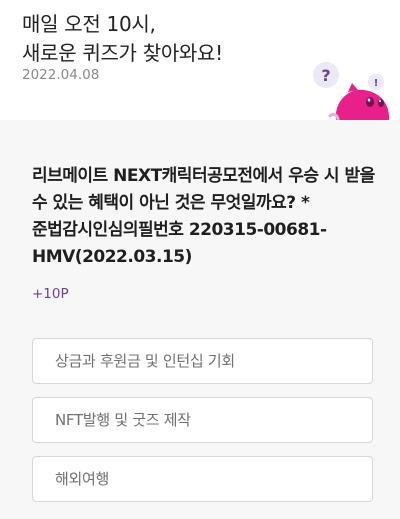  I want to click on page-title: 매일 오전 10시, 새로운 퀴즈가 찾아와요!, so click(122, 39).